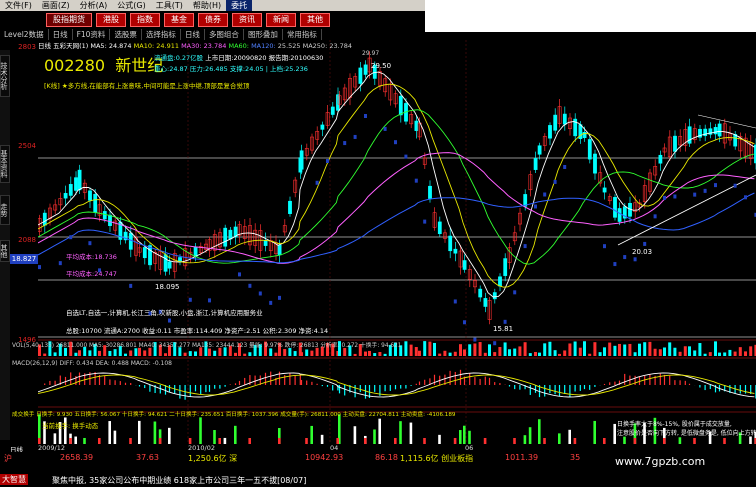  Describe the element at coordinates (302, 34) in the screenshot. I see `common-indicator-button: 常用指标` at that location.